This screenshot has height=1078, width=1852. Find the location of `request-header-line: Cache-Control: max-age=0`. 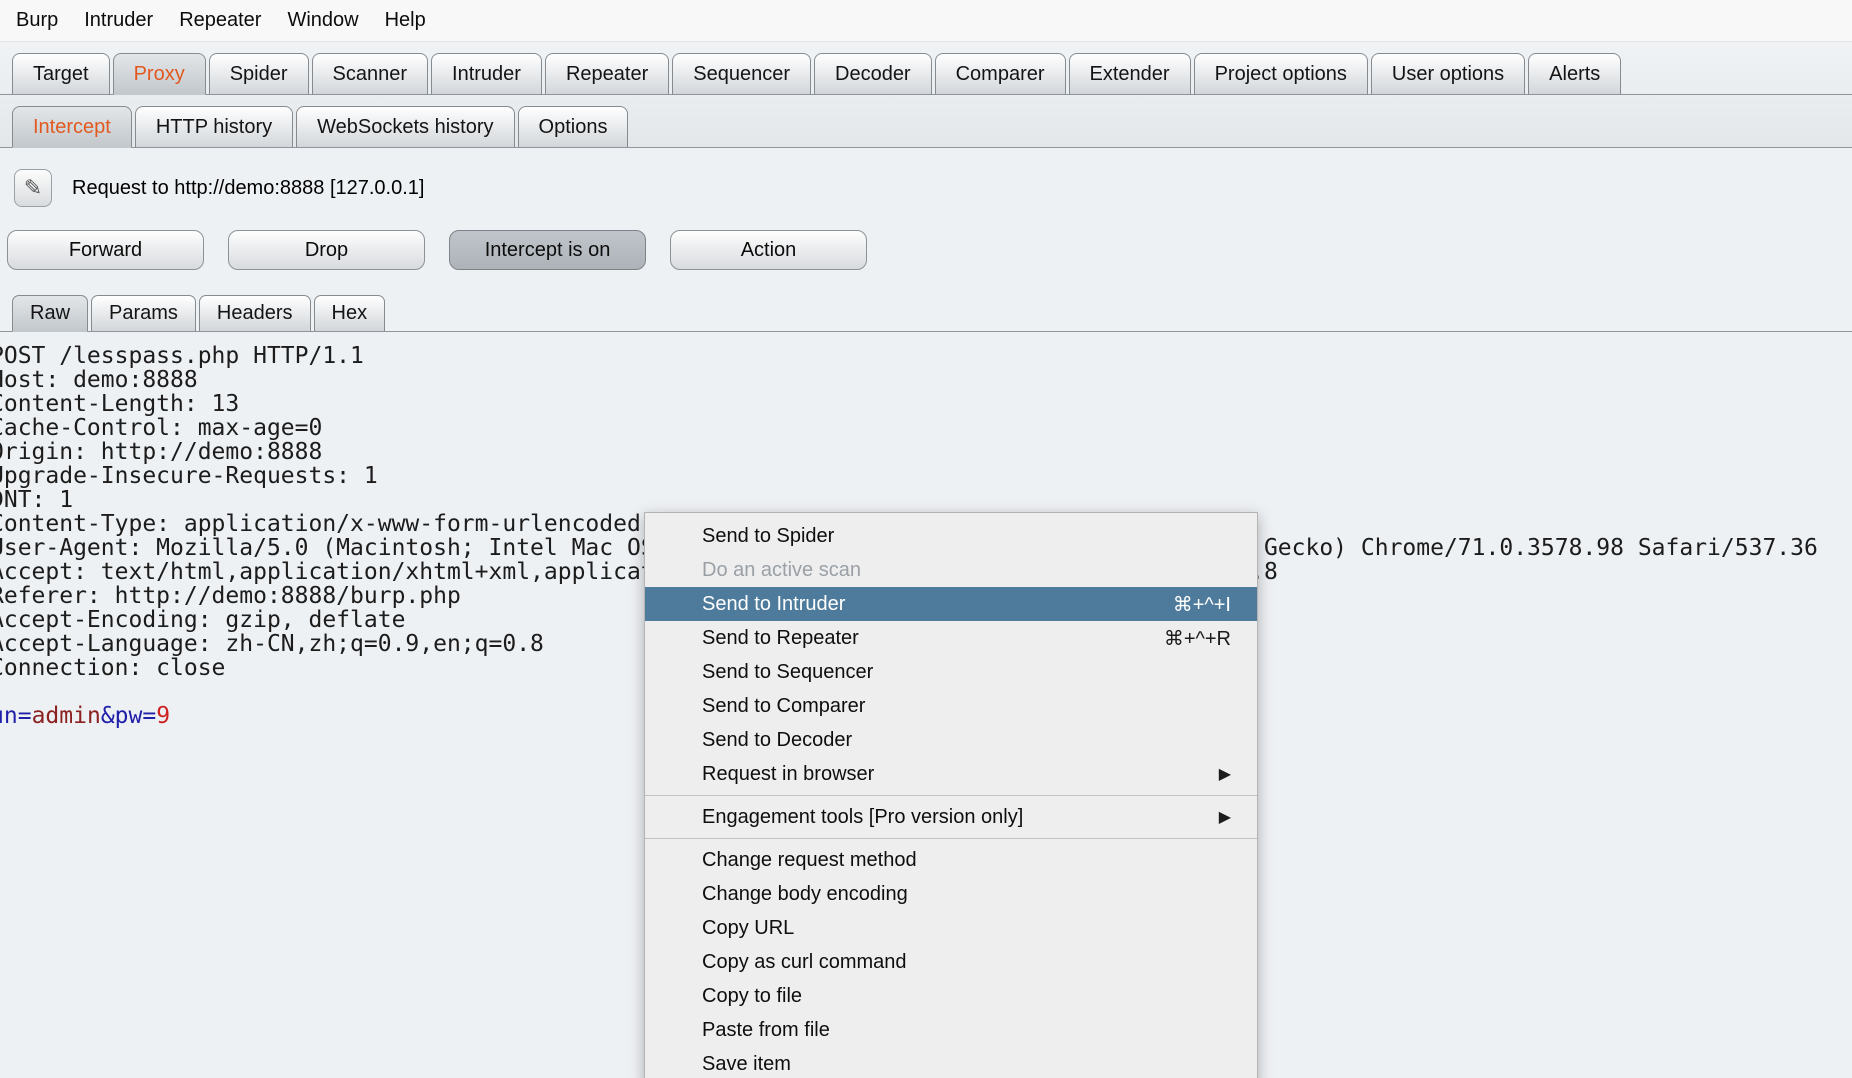

request-header-line: Cache-Control: max-age=0 is located at coordinates (161, 428).